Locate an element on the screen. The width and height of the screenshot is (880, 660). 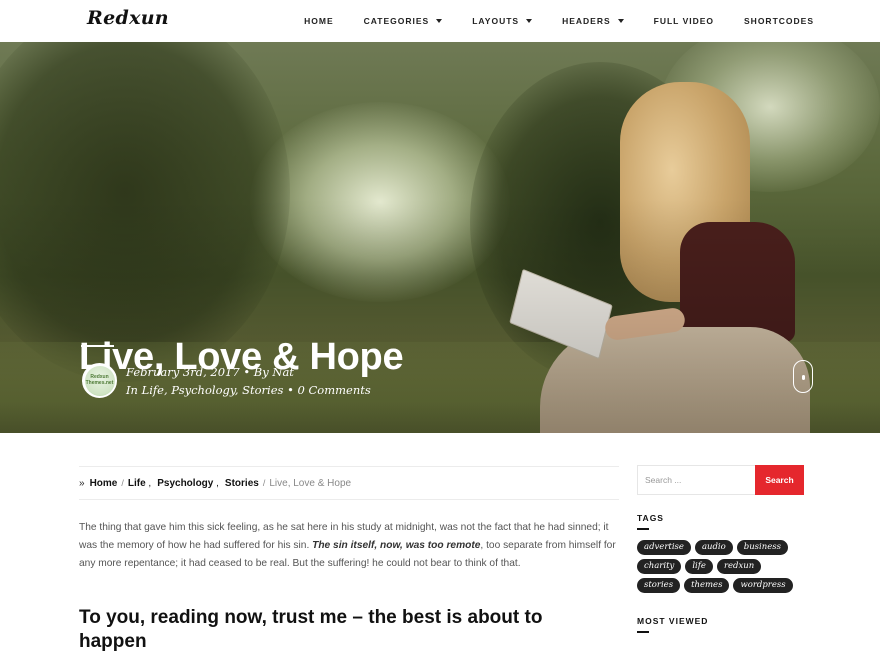
tag-advertise: advertise is located at coordinates (664, 547).